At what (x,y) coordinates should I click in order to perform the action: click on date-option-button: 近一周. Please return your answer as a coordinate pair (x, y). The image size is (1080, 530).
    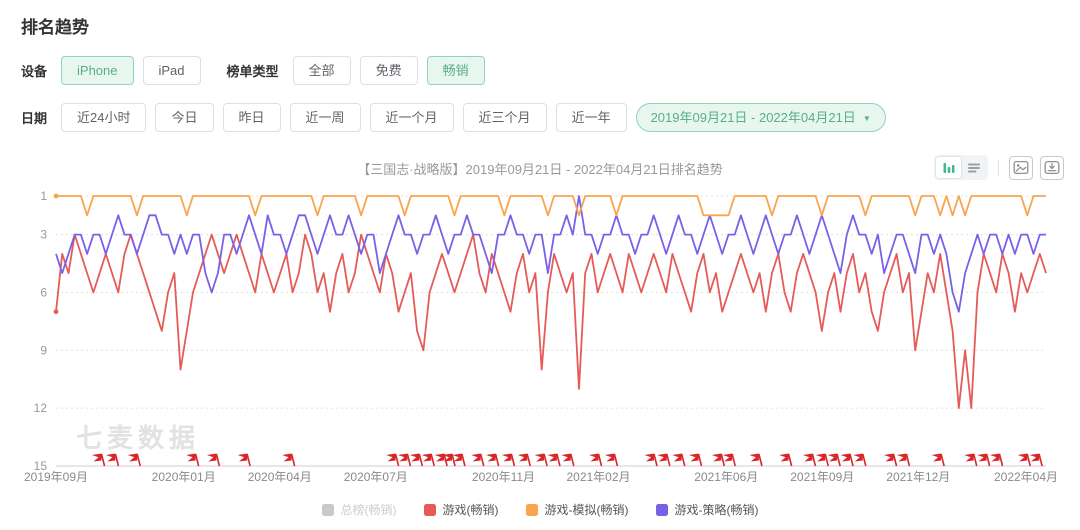
    Looking at the image, I should click on (325, 117).